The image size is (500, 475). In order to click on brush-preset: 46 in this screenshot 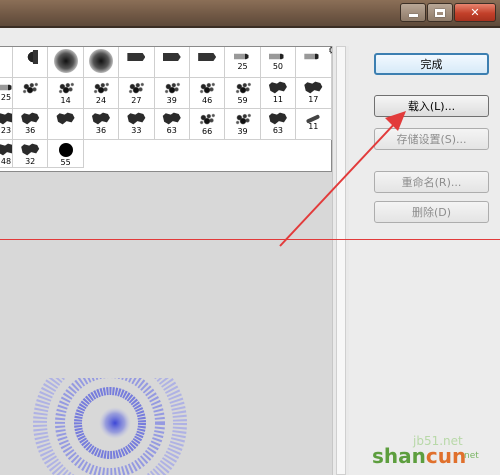, I will do `click(207, 93)`.